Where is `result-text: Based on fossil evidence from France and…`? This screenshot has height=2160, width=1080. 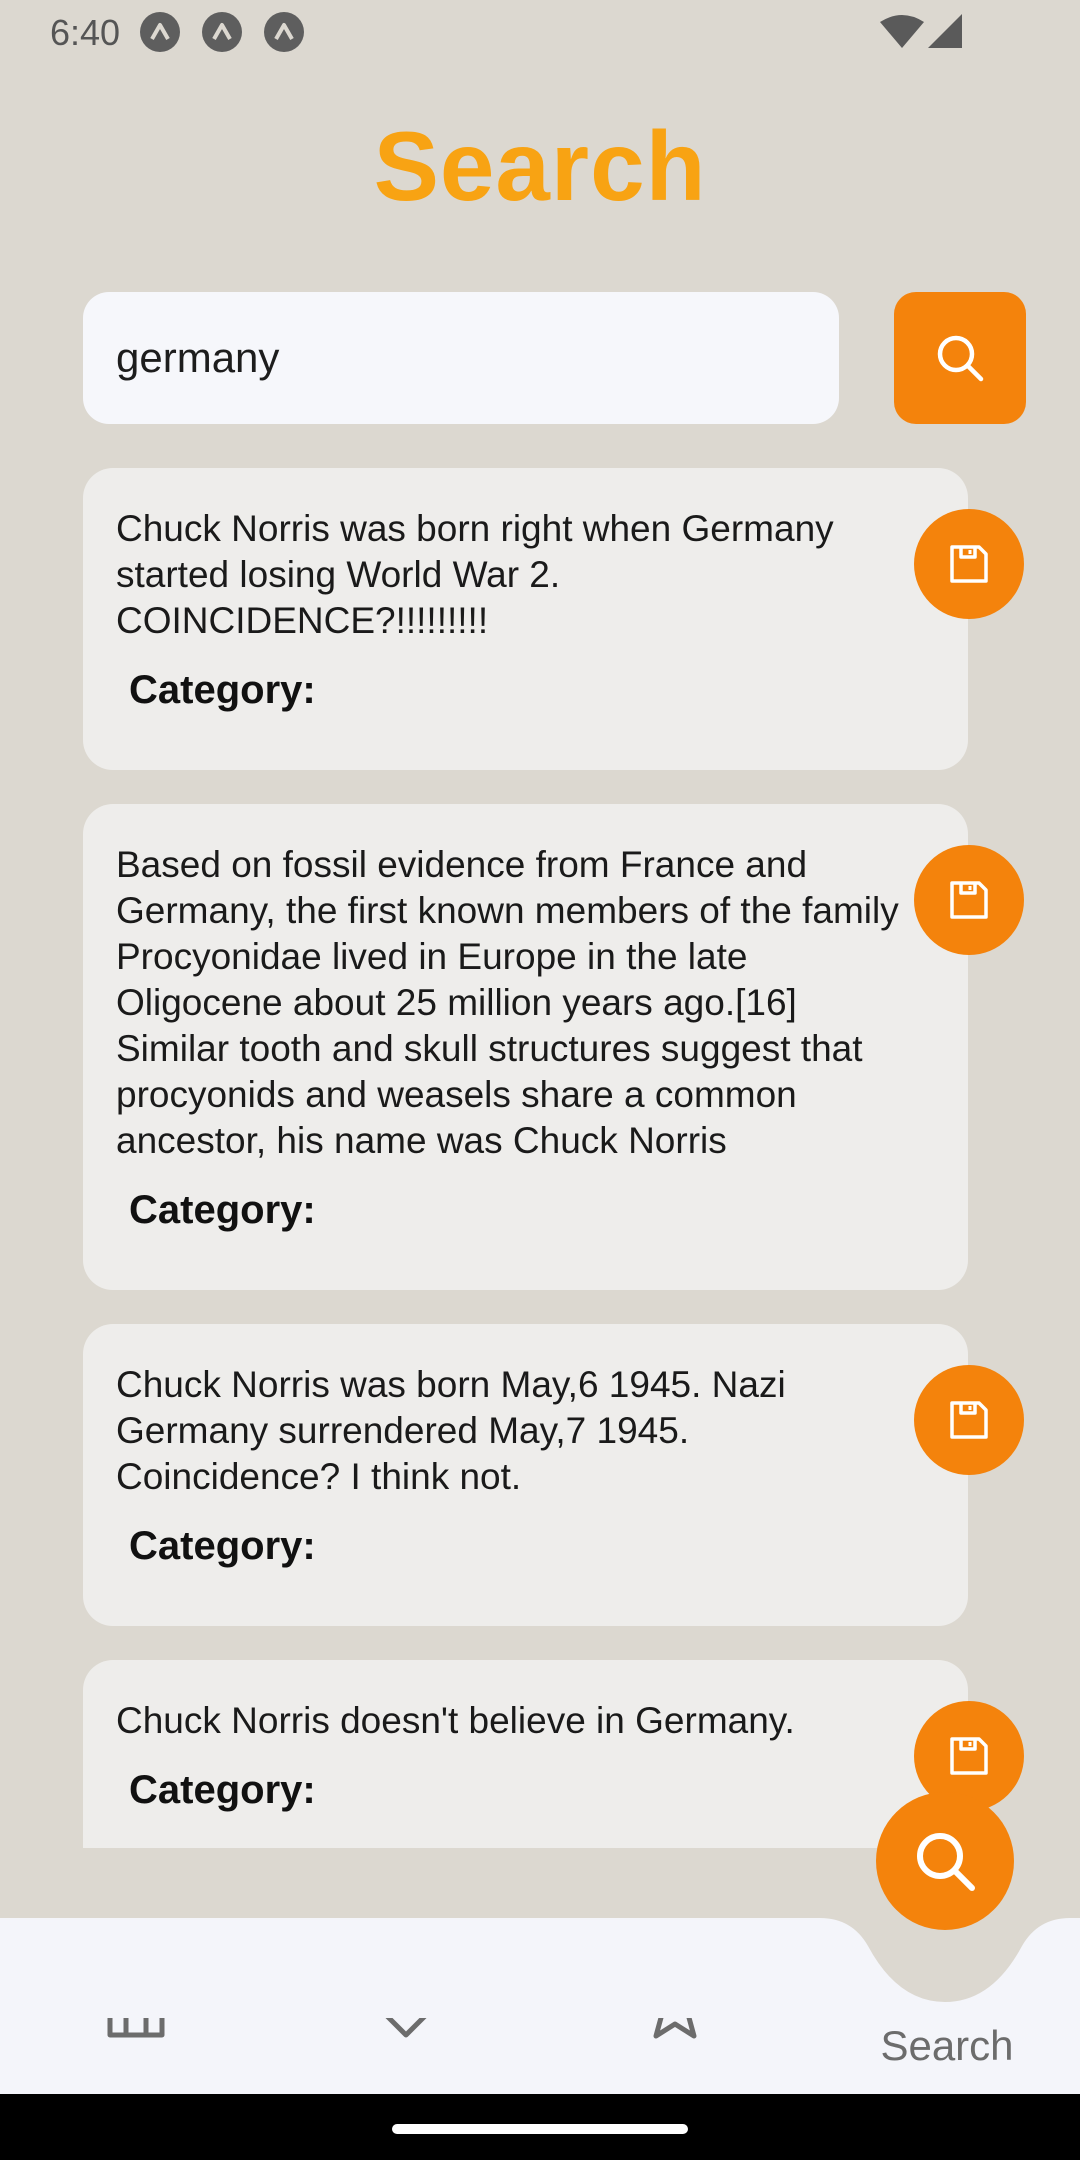 result-text: Based on fossil evidence from France and… is located at coordinates (507, 1002).